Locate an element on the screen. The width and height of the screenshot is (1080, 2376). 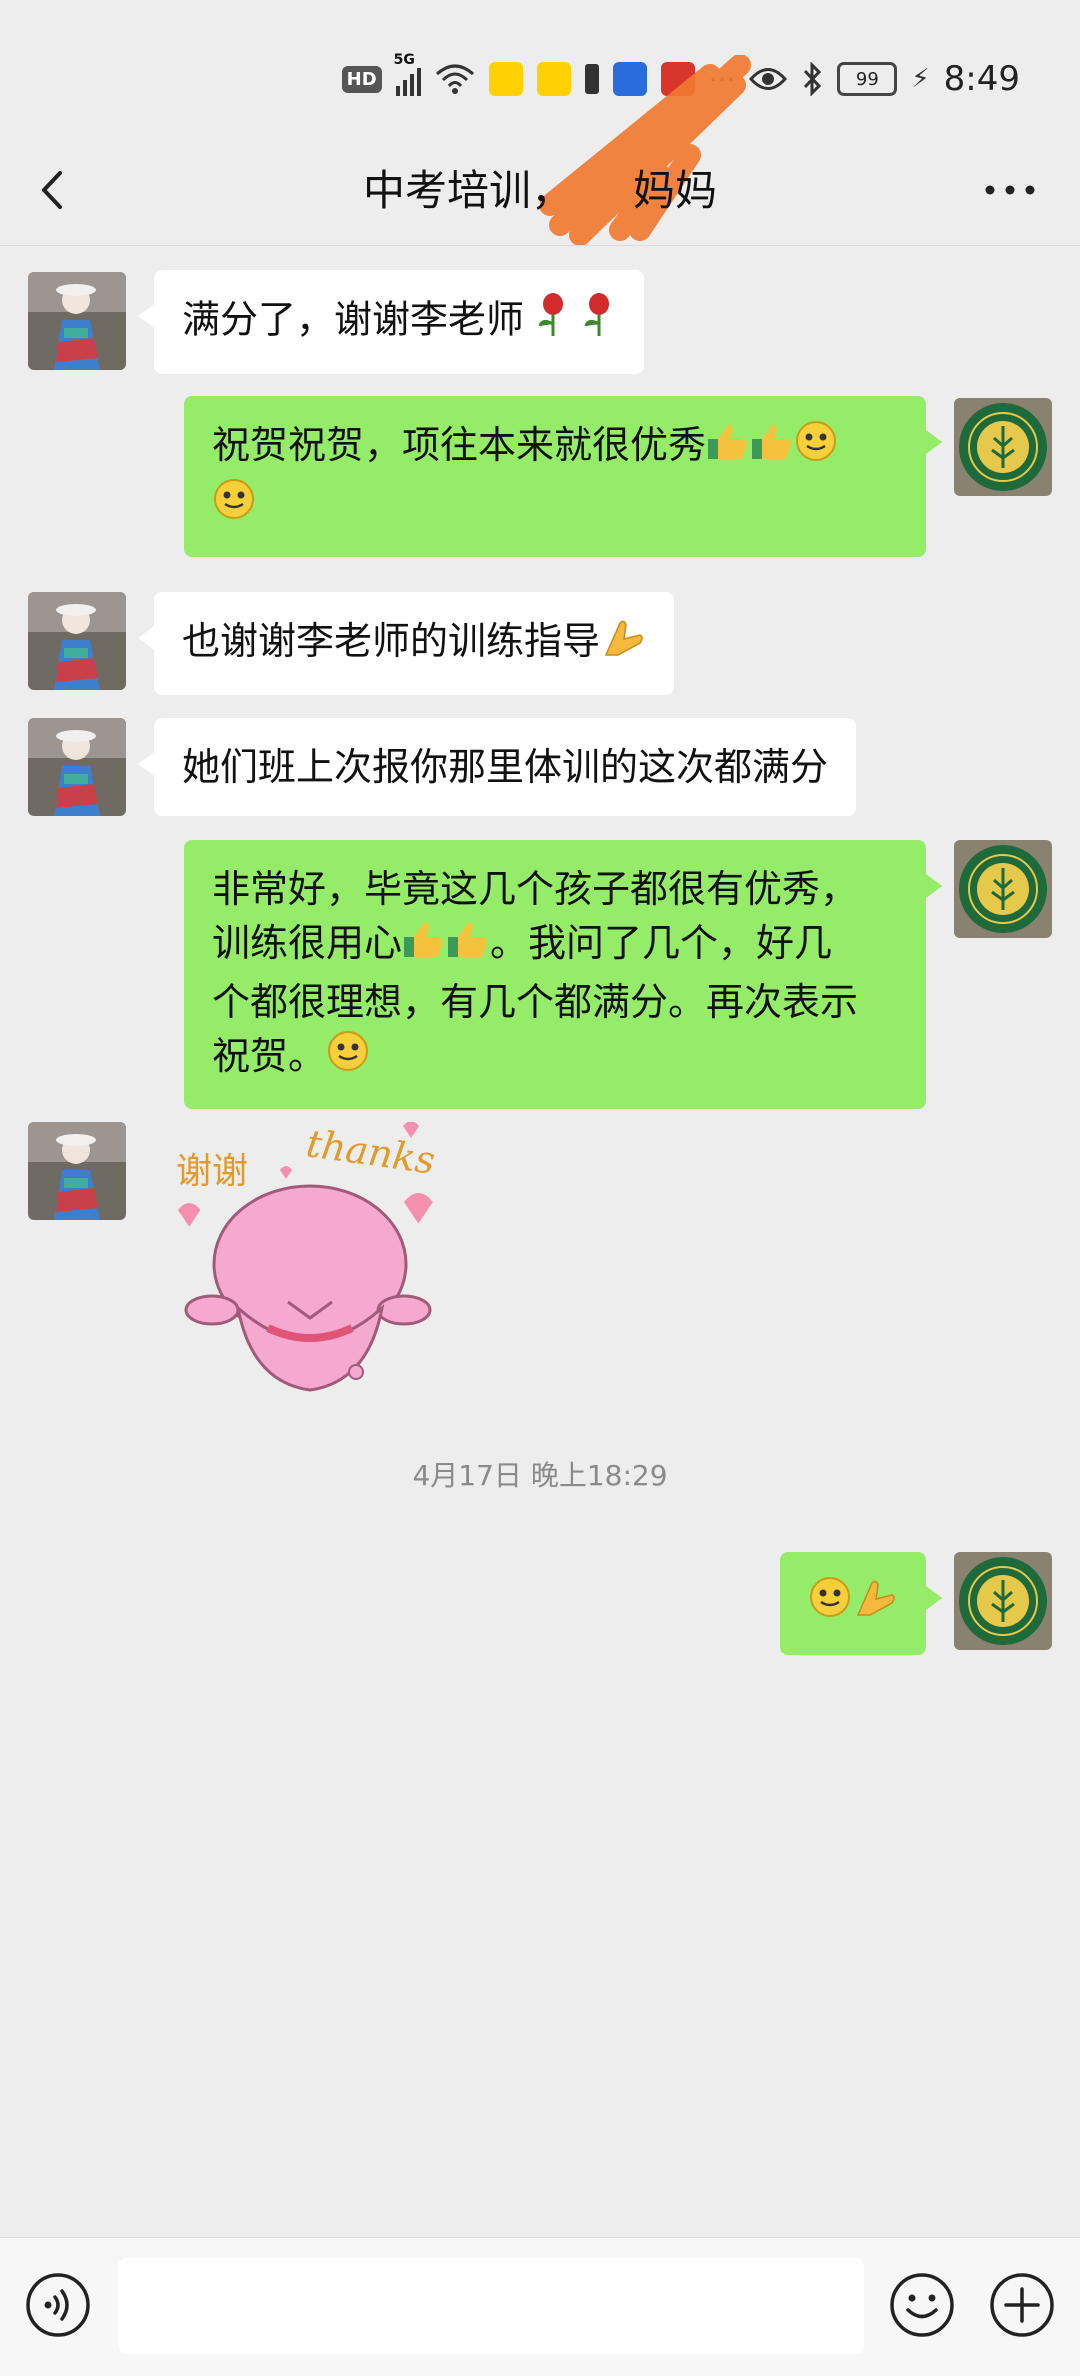
timestamp-row: 4月17日 晚上18:29 is located at coordinates (540, 1474).